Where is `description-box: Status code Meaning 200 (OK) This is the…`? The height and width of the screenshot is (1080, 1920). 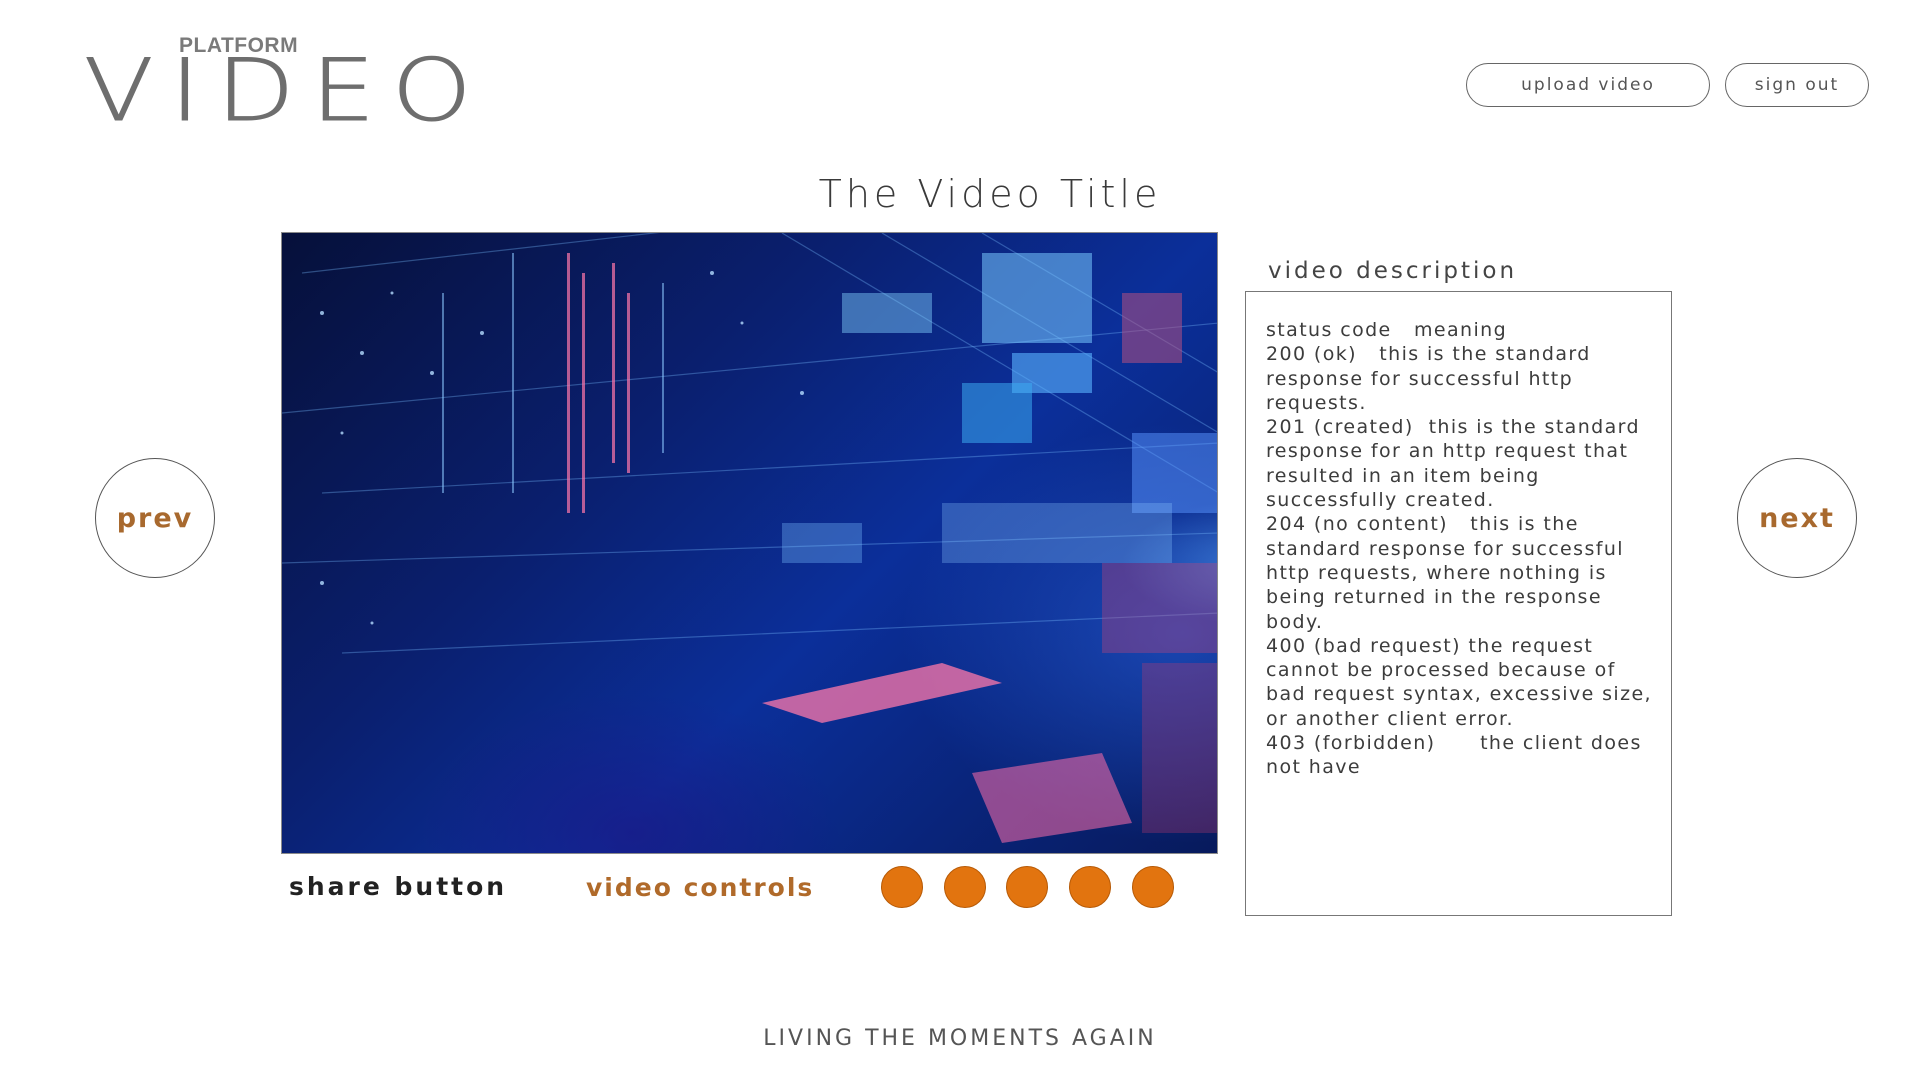
description-box: Status code Meaning 200 (OK) This is the… is located at coordinates (1458, 603).